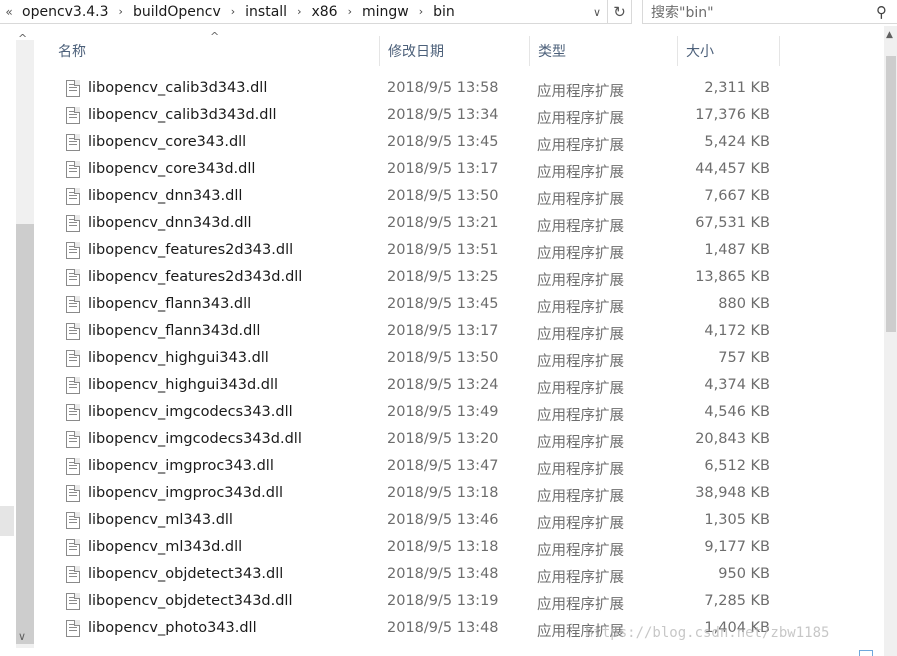  Describe the element at coordinates (700, 52) in the screenshot. I see `column-size-label: 大小` at that location.